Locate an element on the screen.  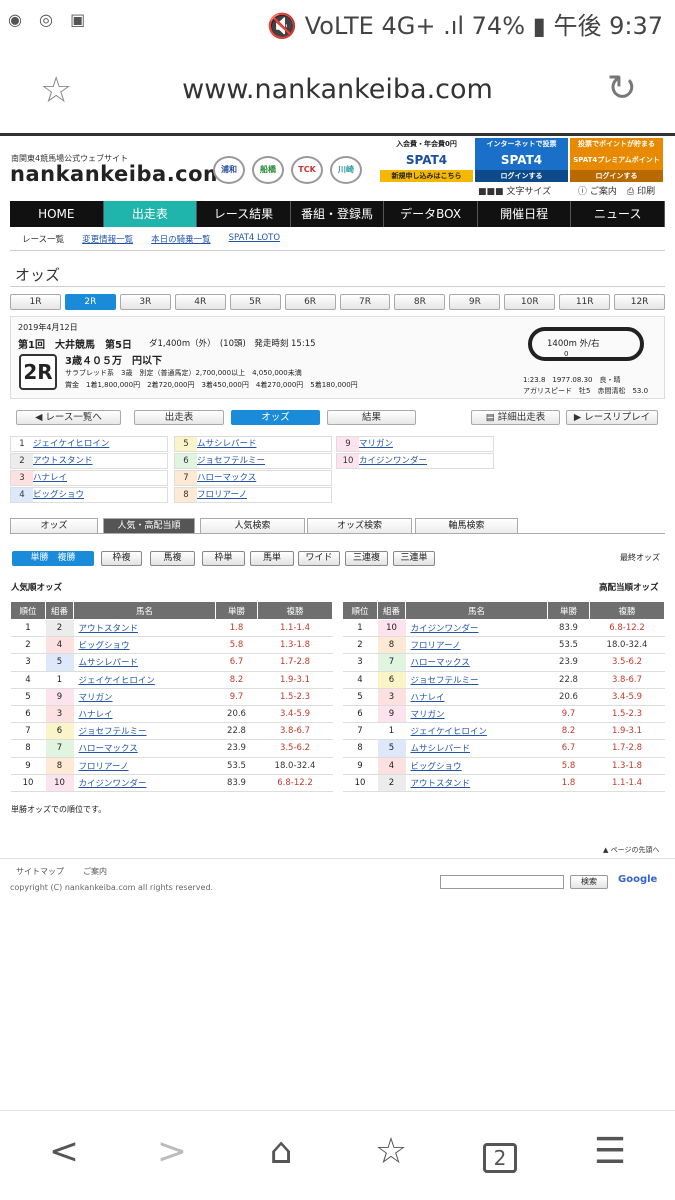
subtab-odds: オッズ is located at coordinates (54, 525).